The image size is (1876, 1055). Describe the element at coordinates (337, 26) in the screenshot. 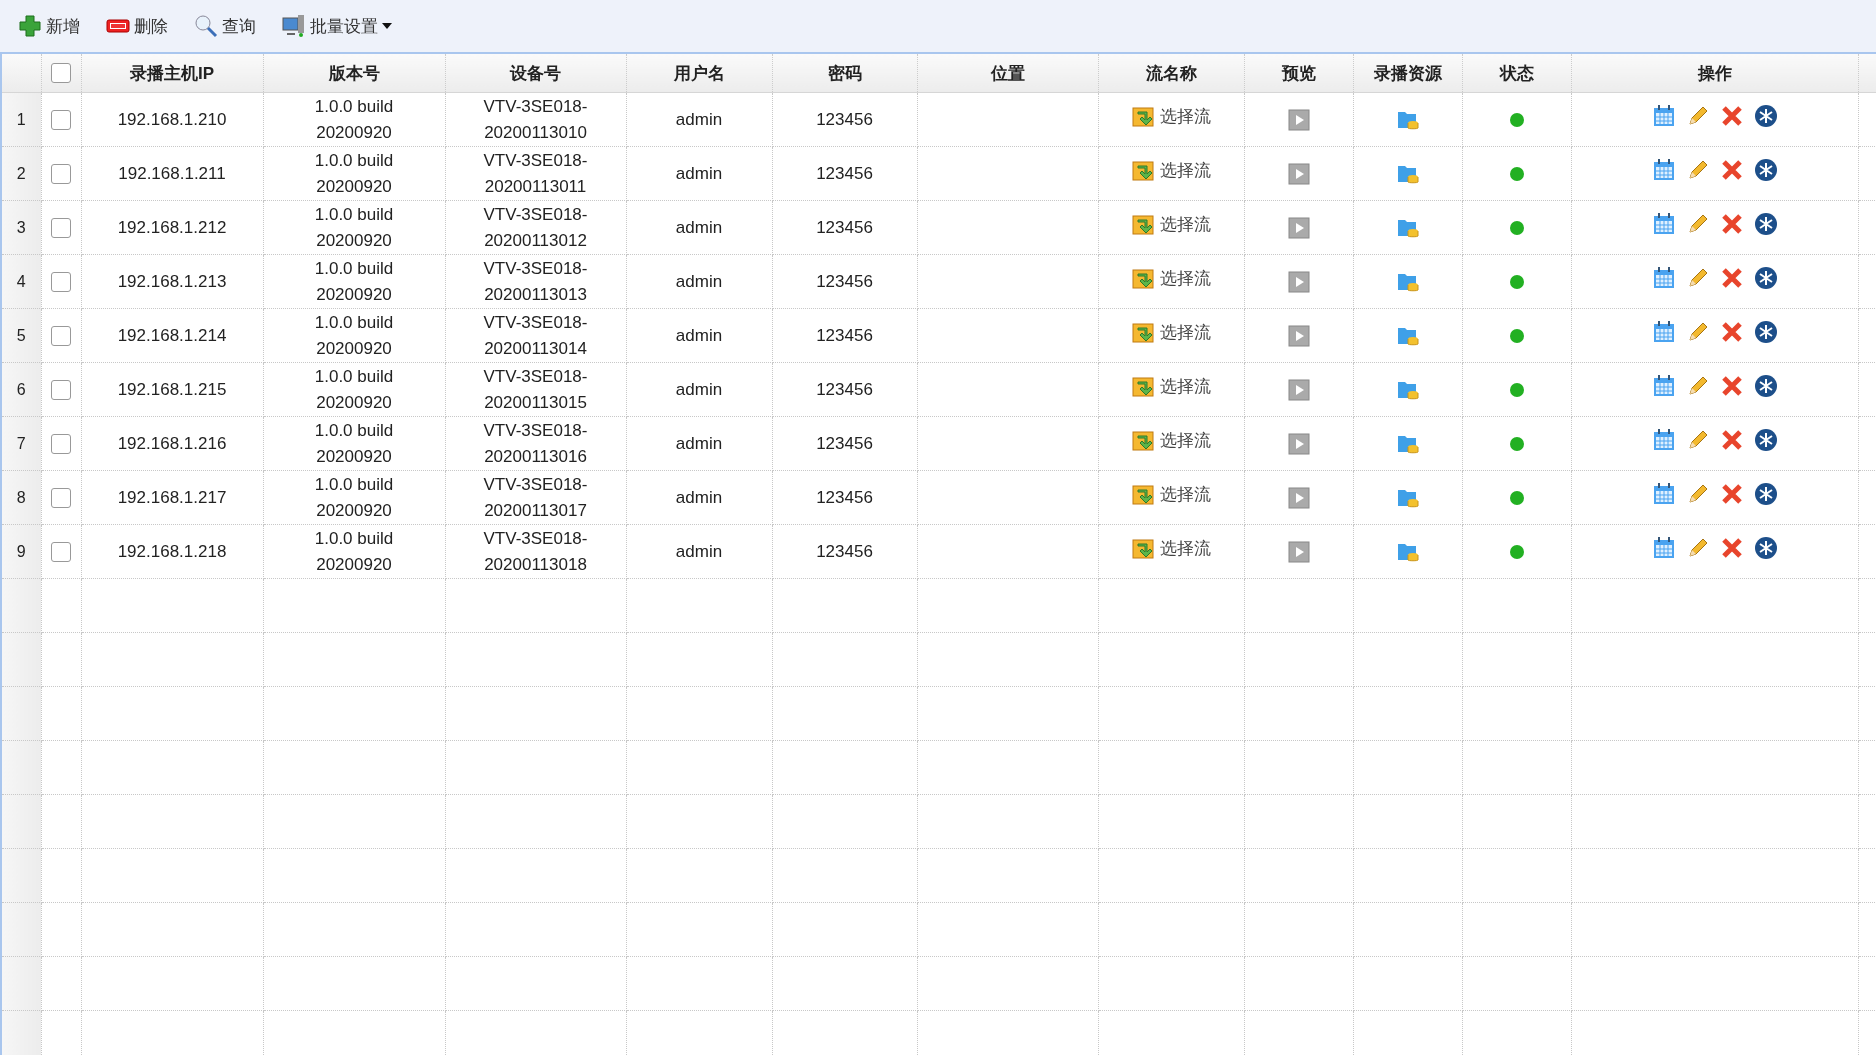

I see `batch-settings-button: 批量设置` at that location.